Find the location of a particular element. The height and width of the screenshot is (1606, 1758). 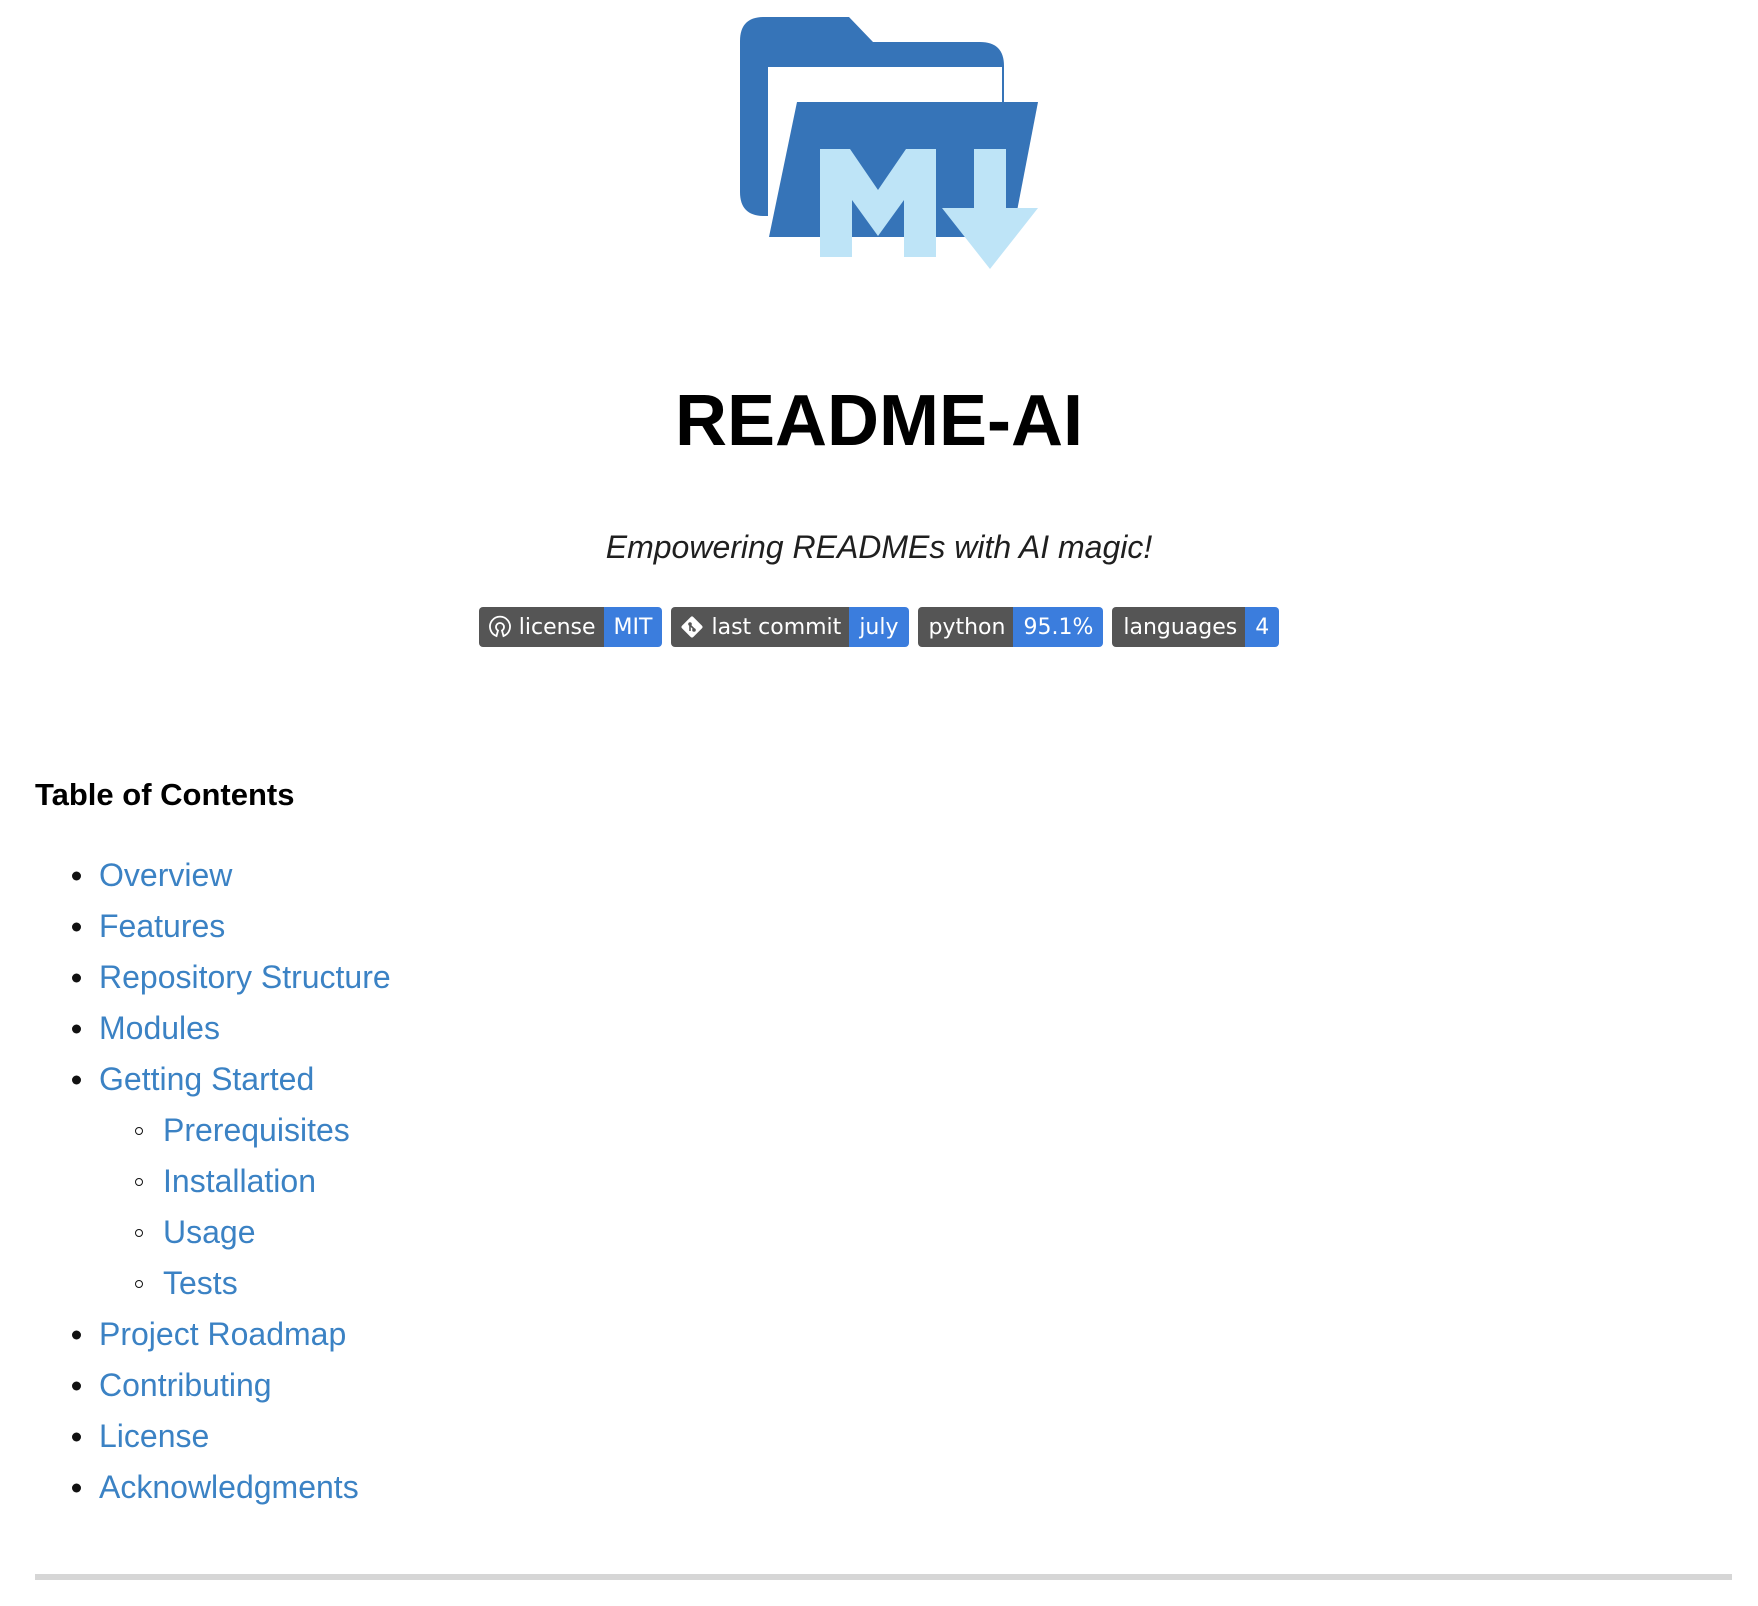

toc-item: License is located at coordinates (195, 1436).